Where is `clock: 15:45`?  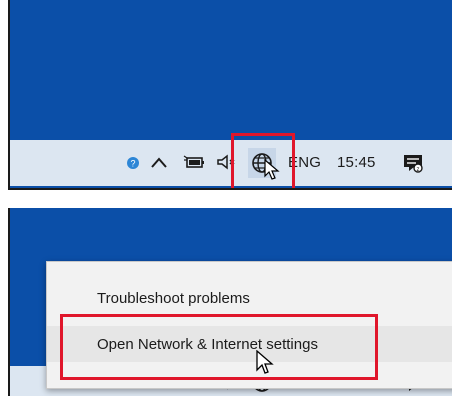 clock: 15:45 is located at coordinates (356, 162).